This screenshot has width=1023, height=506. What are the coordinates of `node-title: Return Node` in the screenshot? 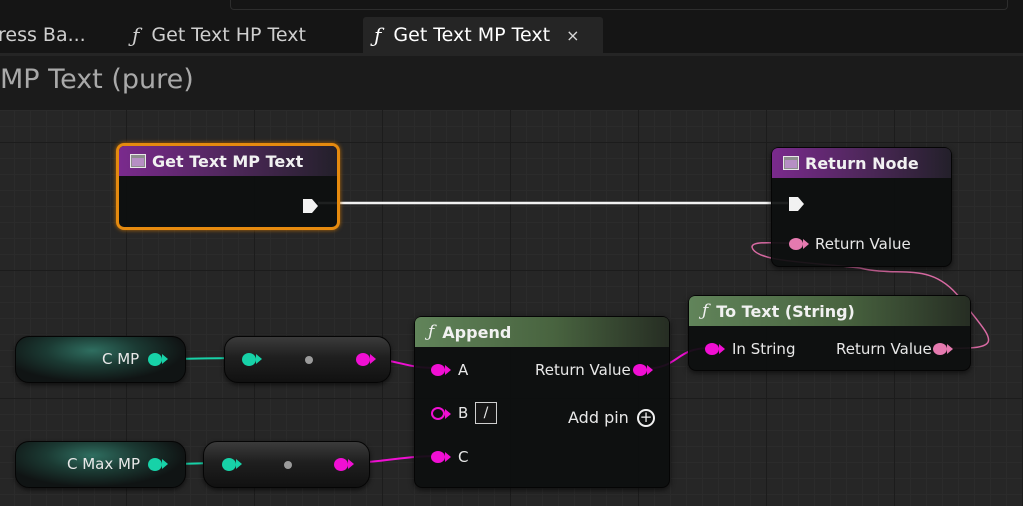 It's located at (862, 163).